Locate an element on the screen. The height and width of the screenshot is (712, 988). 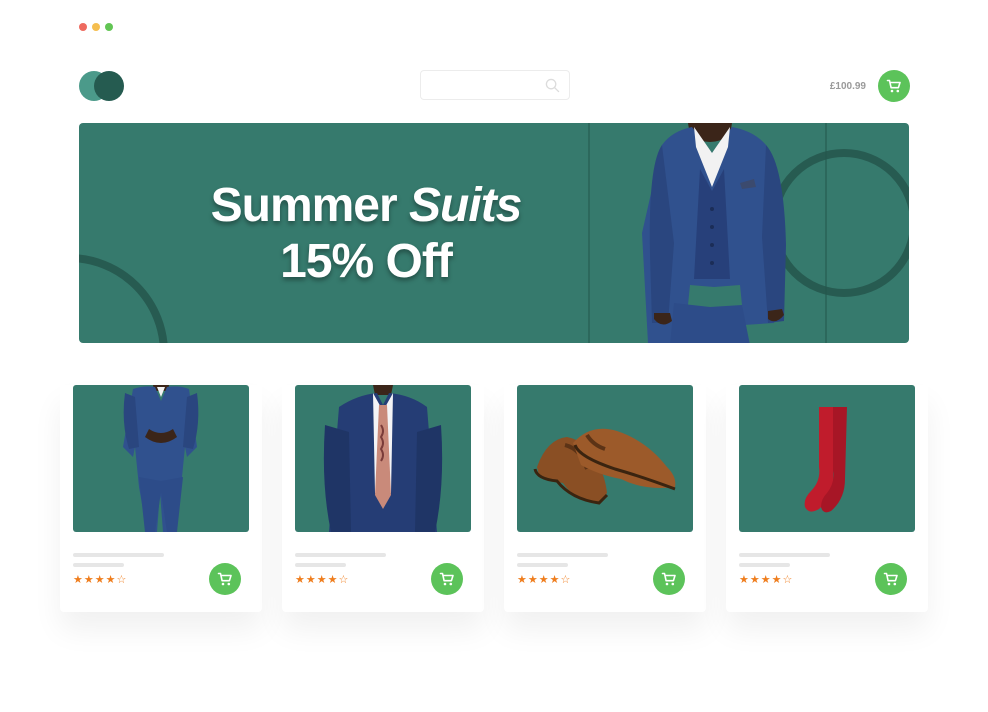
suit-model-banner-image is located at coordinates (714, 233).